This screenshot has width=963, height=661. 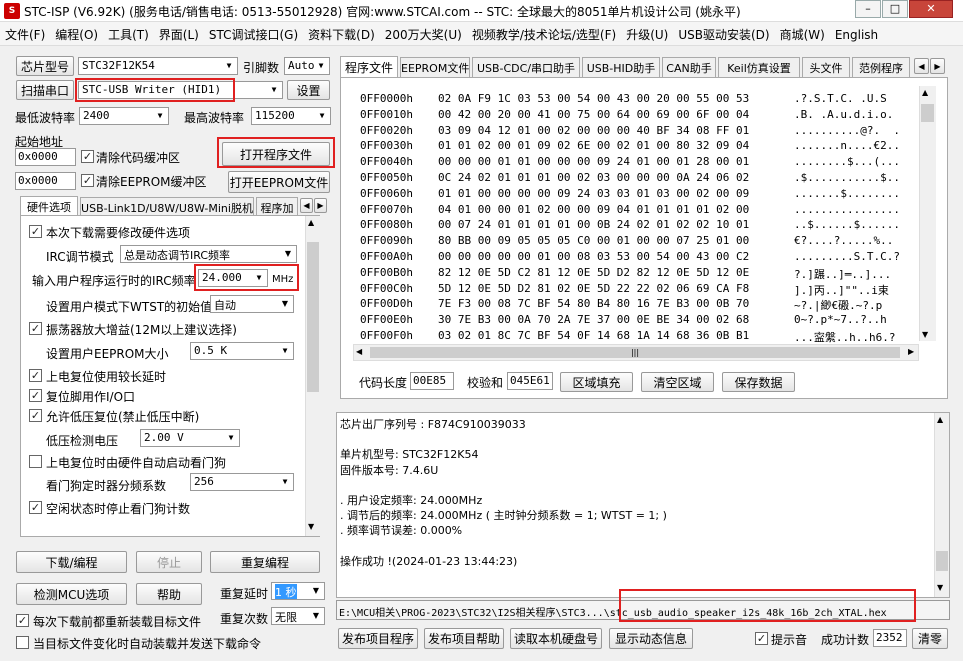 What do you see at coordinates (124, 116) in the screenshot?
I see `min-baud-select: 2400 ▼` at bounding box center [124, 116].